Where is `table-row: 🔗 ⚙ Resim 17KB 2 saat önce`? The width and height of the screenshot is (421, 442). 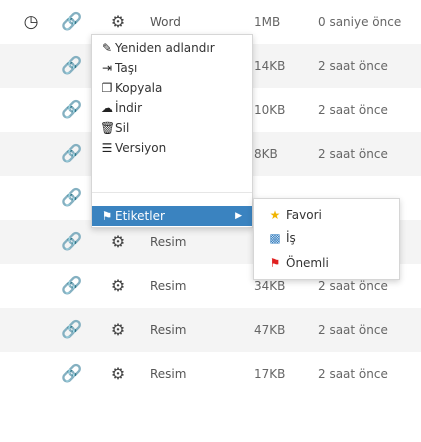
table-row: 🔗 ⚙ Resim 17KB 2 saat önce is located at coordinates (210, 374).